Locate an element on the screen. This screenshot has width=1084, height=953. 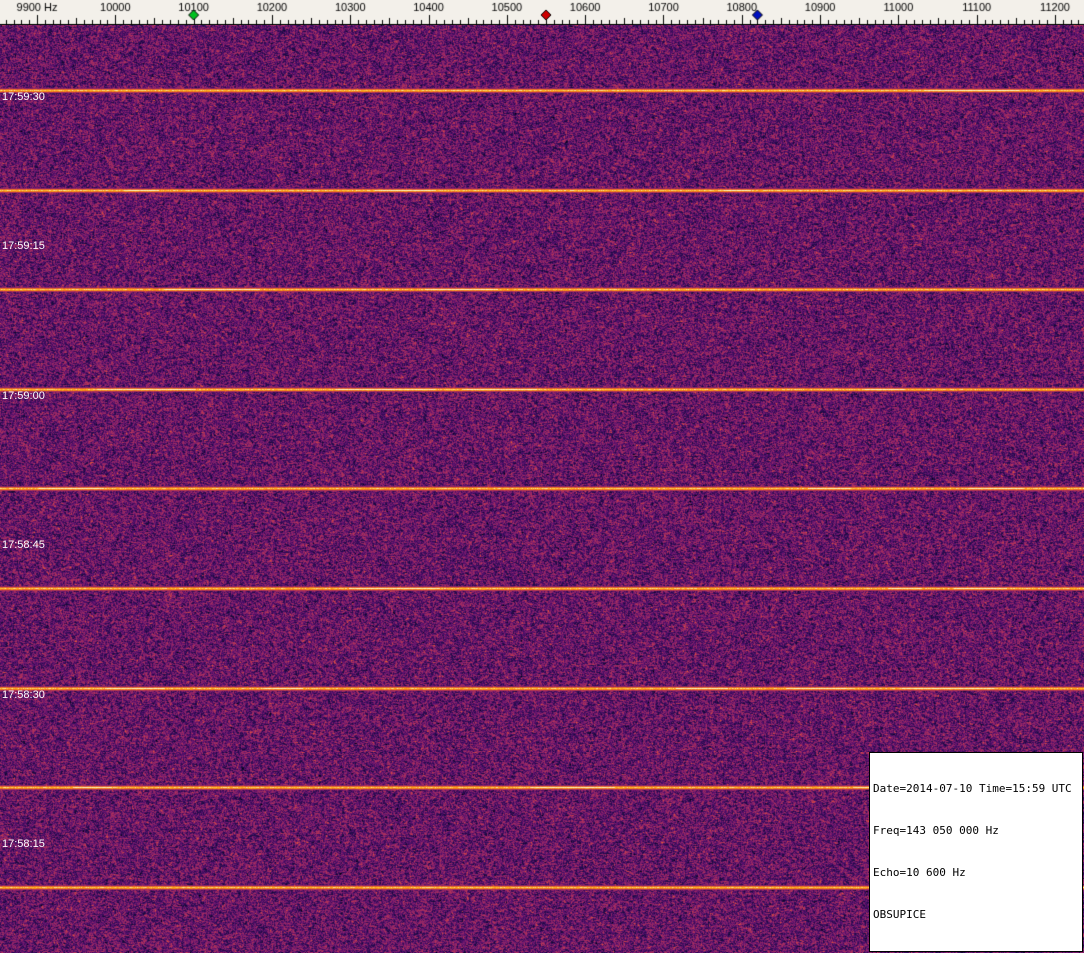
info-echo-line: Echo=10 600 Hz is located at coordinates (919, 872).